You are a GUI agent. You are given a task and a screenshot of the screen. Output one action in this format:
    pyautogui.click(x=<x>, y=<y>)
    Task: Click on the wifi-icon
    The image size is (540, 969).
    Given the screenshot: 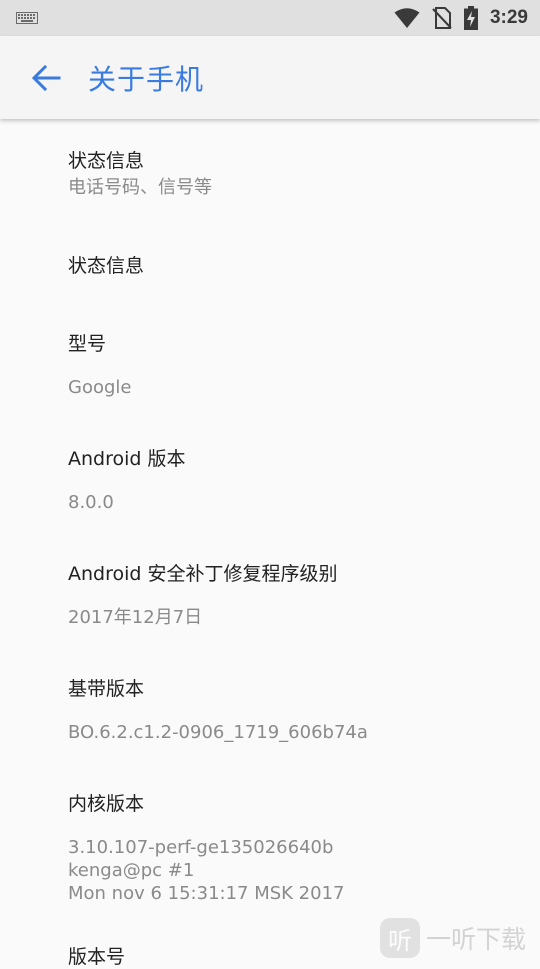 What is the action you would take?
    pyautogui.click(x=407, y=18)
    